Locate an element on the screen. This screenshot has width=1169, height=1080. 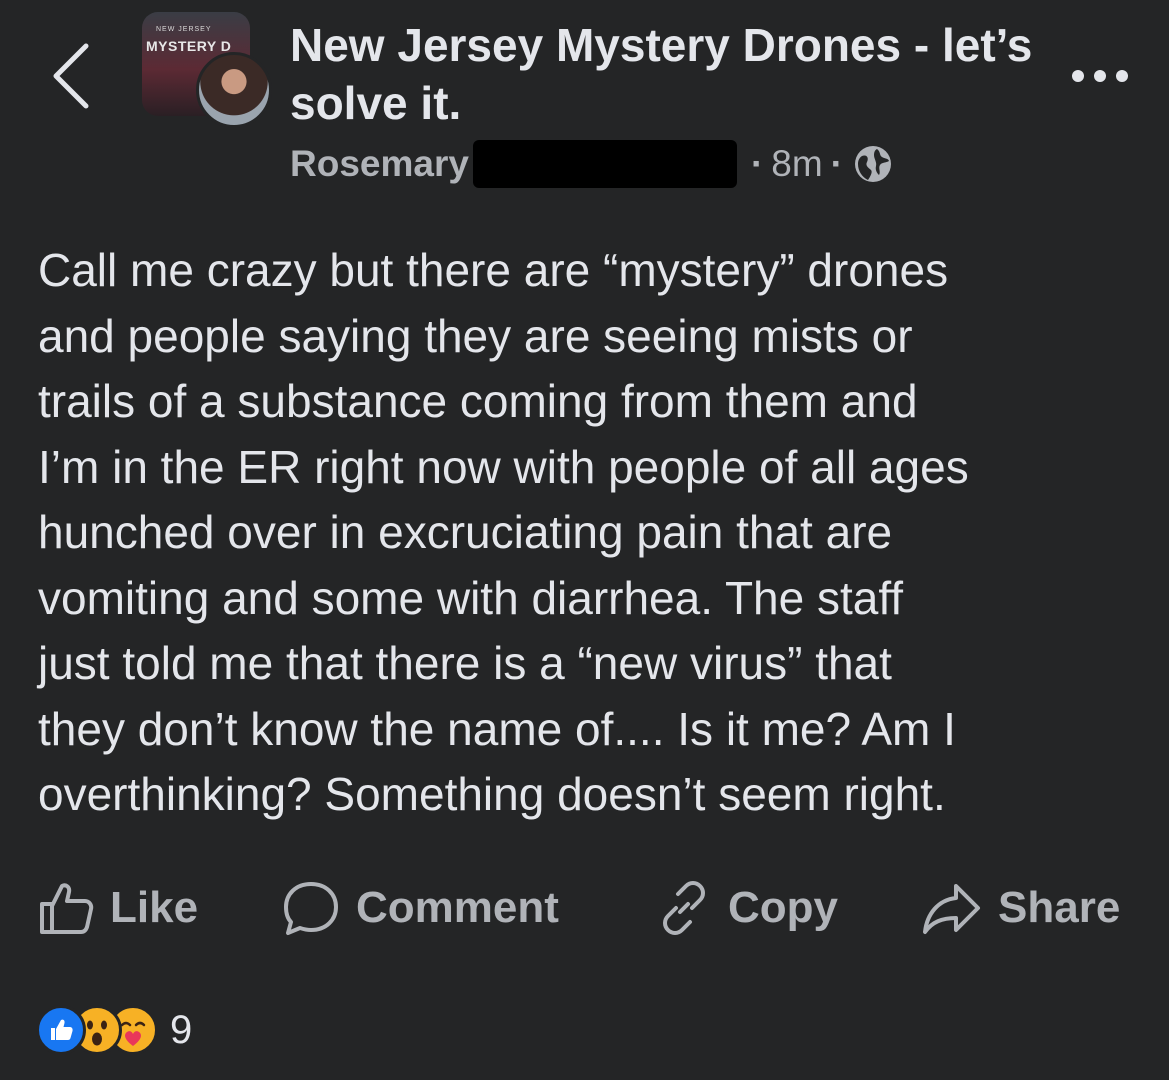
comment-bubble-icon is located at coordinates (311, 908).